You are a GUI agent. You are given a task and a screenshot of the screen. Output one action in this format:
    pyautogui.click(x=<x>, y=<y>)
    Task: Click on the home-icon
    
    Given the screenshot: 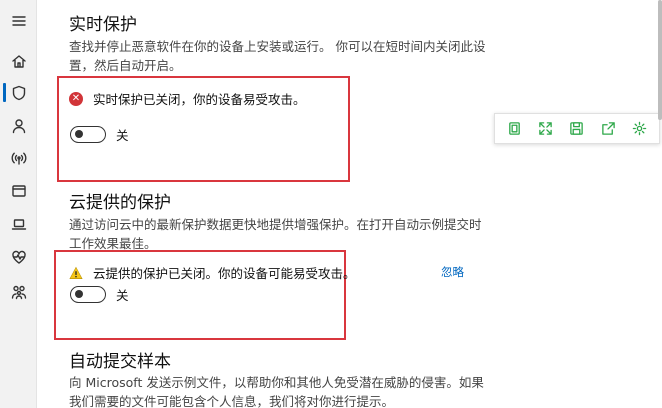 What is the action you would take?
    pyautogui.click(x=19, y=61)
    